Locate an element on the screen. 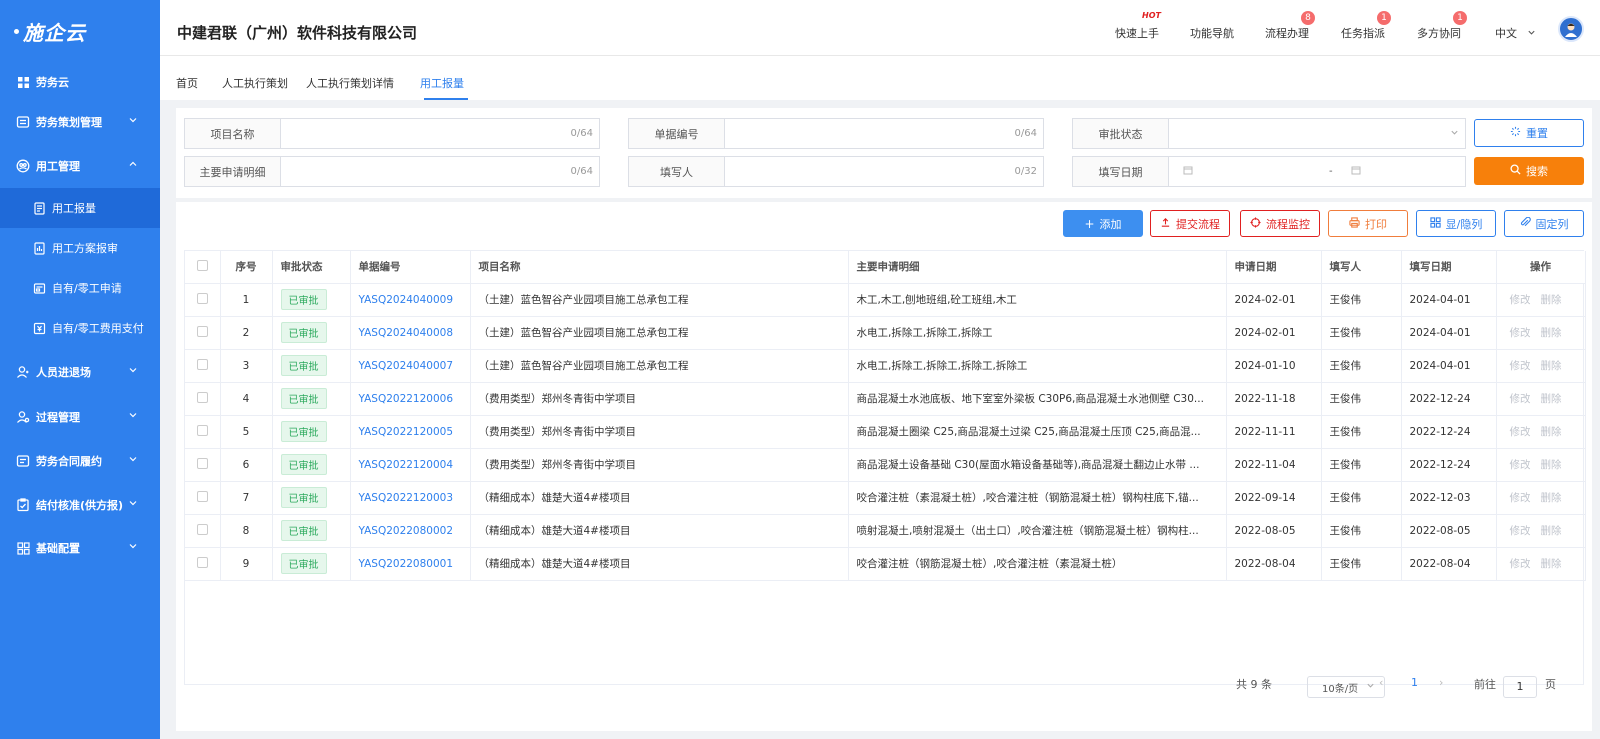 The height and width of the screenshot is (739, 1600). add-button: + 添加 is located at coordinates (1103, 223).